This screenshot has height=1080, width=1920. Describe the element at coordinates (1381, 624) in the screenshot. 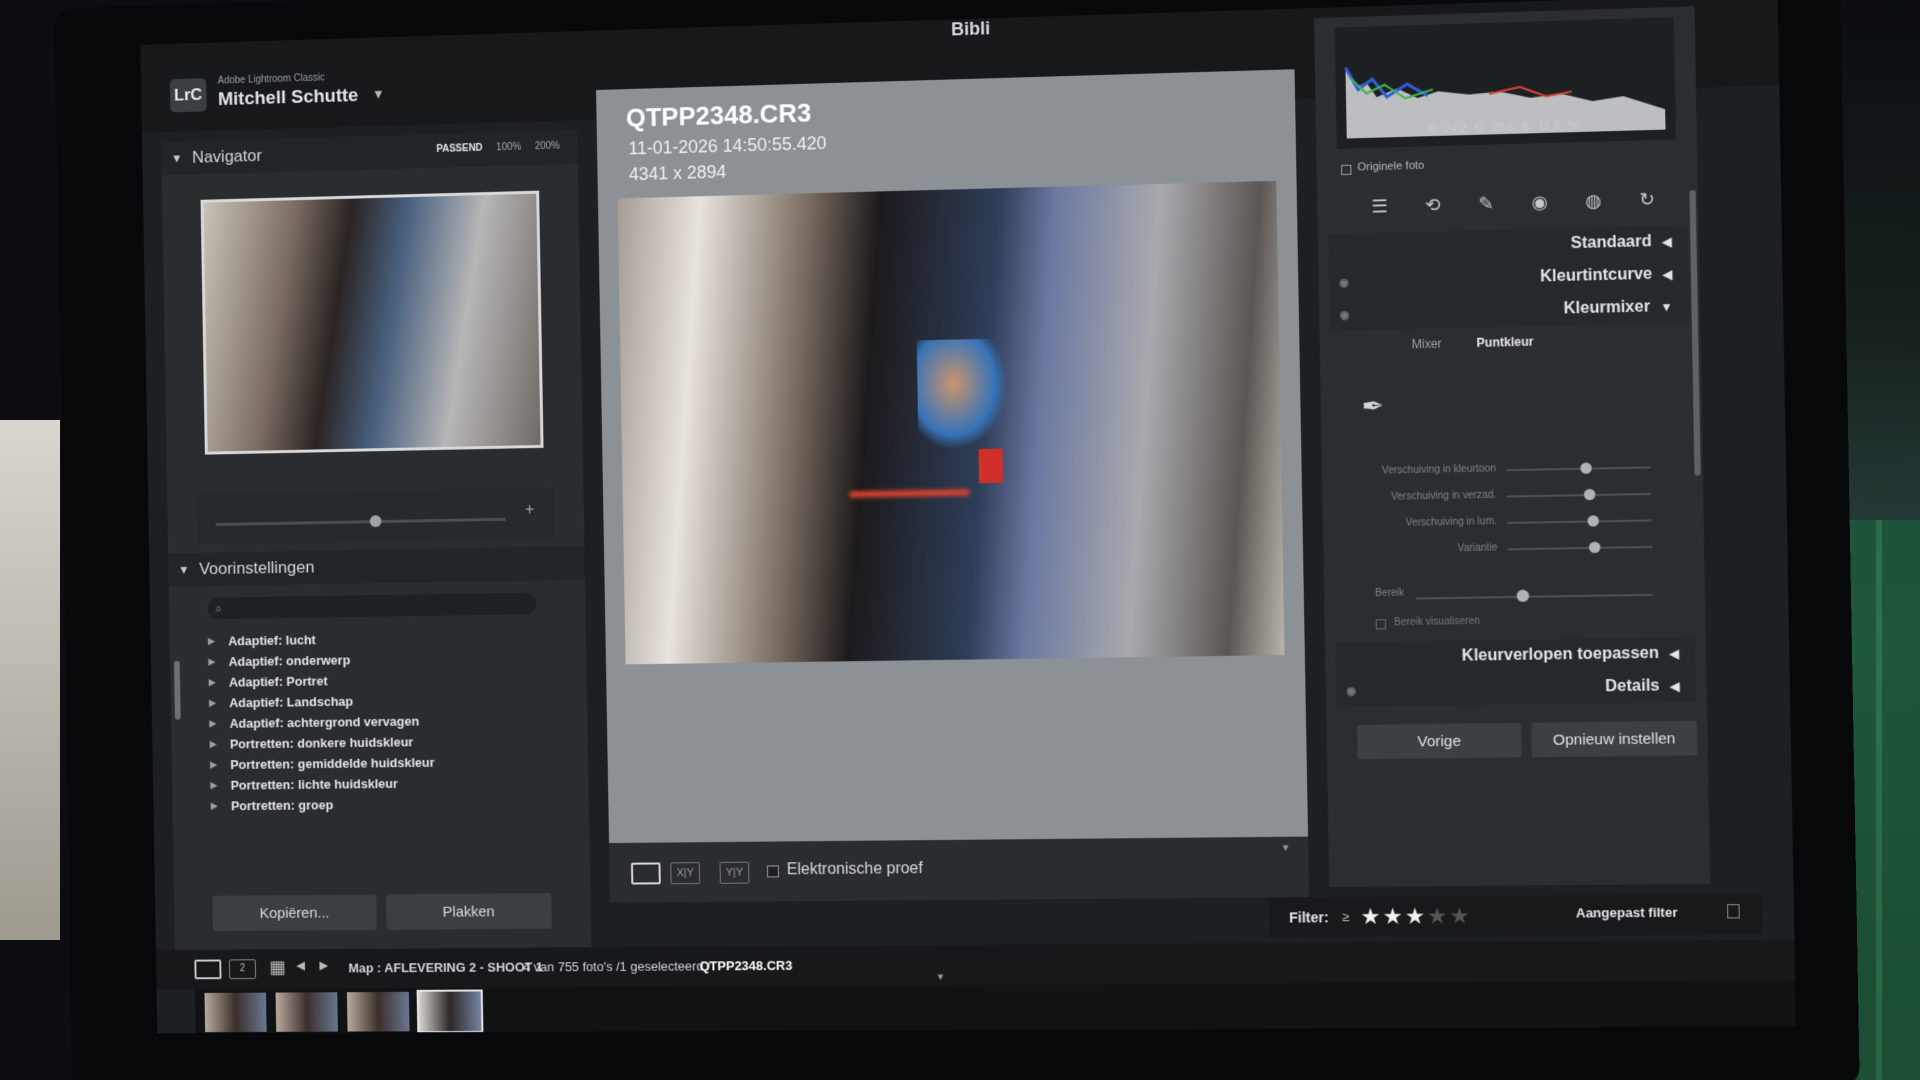

I see `visualize-range-checkbox` at that location.